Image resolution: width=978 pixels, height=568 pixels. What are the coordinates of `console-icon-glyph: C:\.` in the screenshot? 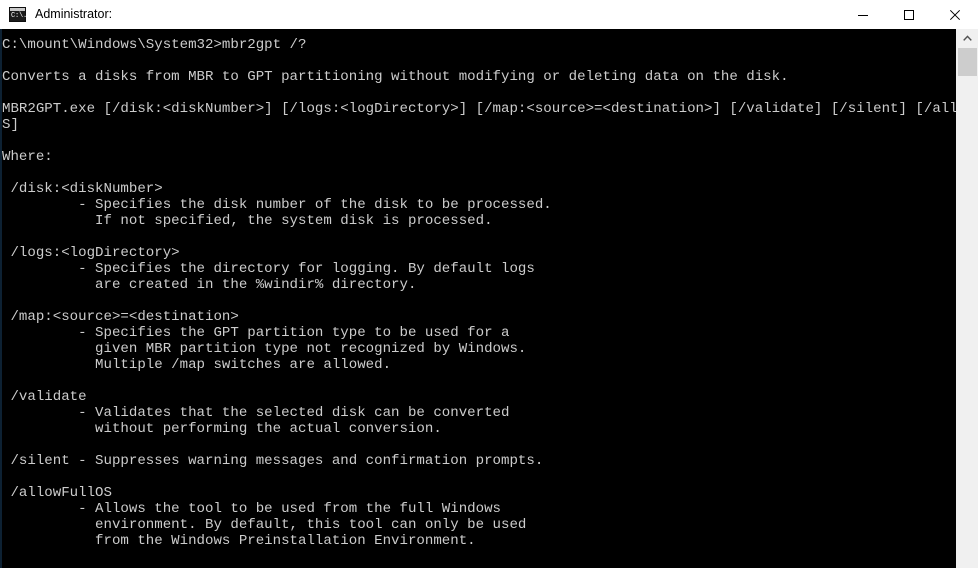 It's located at (19, 16).